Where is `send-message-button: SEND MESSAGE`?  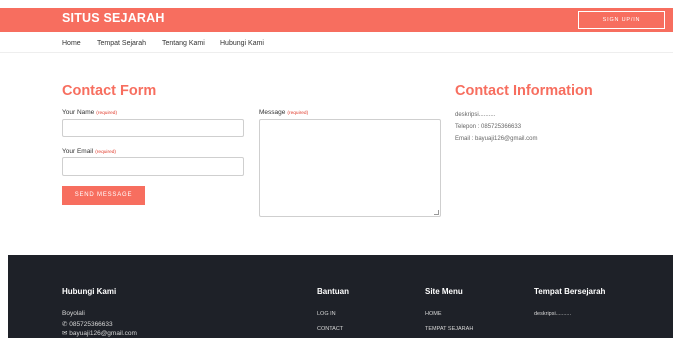
send-message-button: SEND MESSAGE is located at coordinates (103, 195).